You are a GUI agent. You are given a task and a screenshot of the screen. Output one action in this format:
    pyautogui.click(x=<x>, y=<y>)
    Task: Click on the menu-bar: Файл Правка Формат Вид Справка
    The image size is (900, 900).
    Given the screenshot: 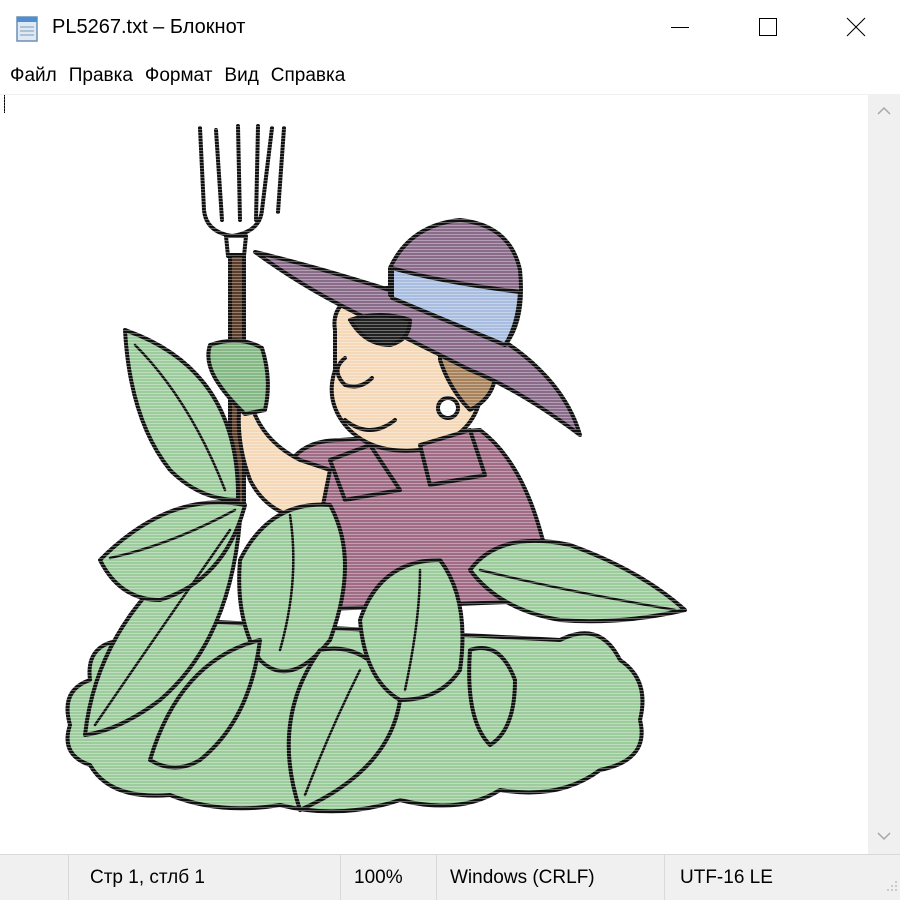 What is the action you would take?
    pyautogui.click(x=450, y=76)
    